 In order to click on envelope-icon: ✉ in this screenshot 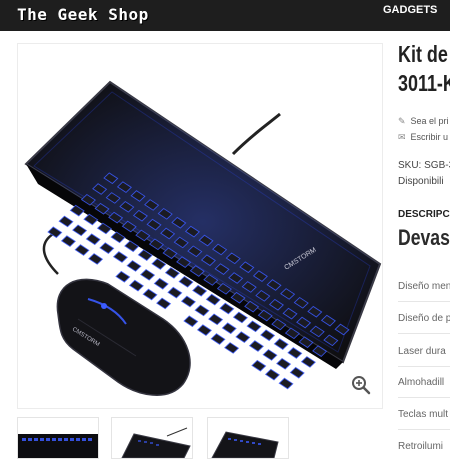, I will do `click(402, 137)`.